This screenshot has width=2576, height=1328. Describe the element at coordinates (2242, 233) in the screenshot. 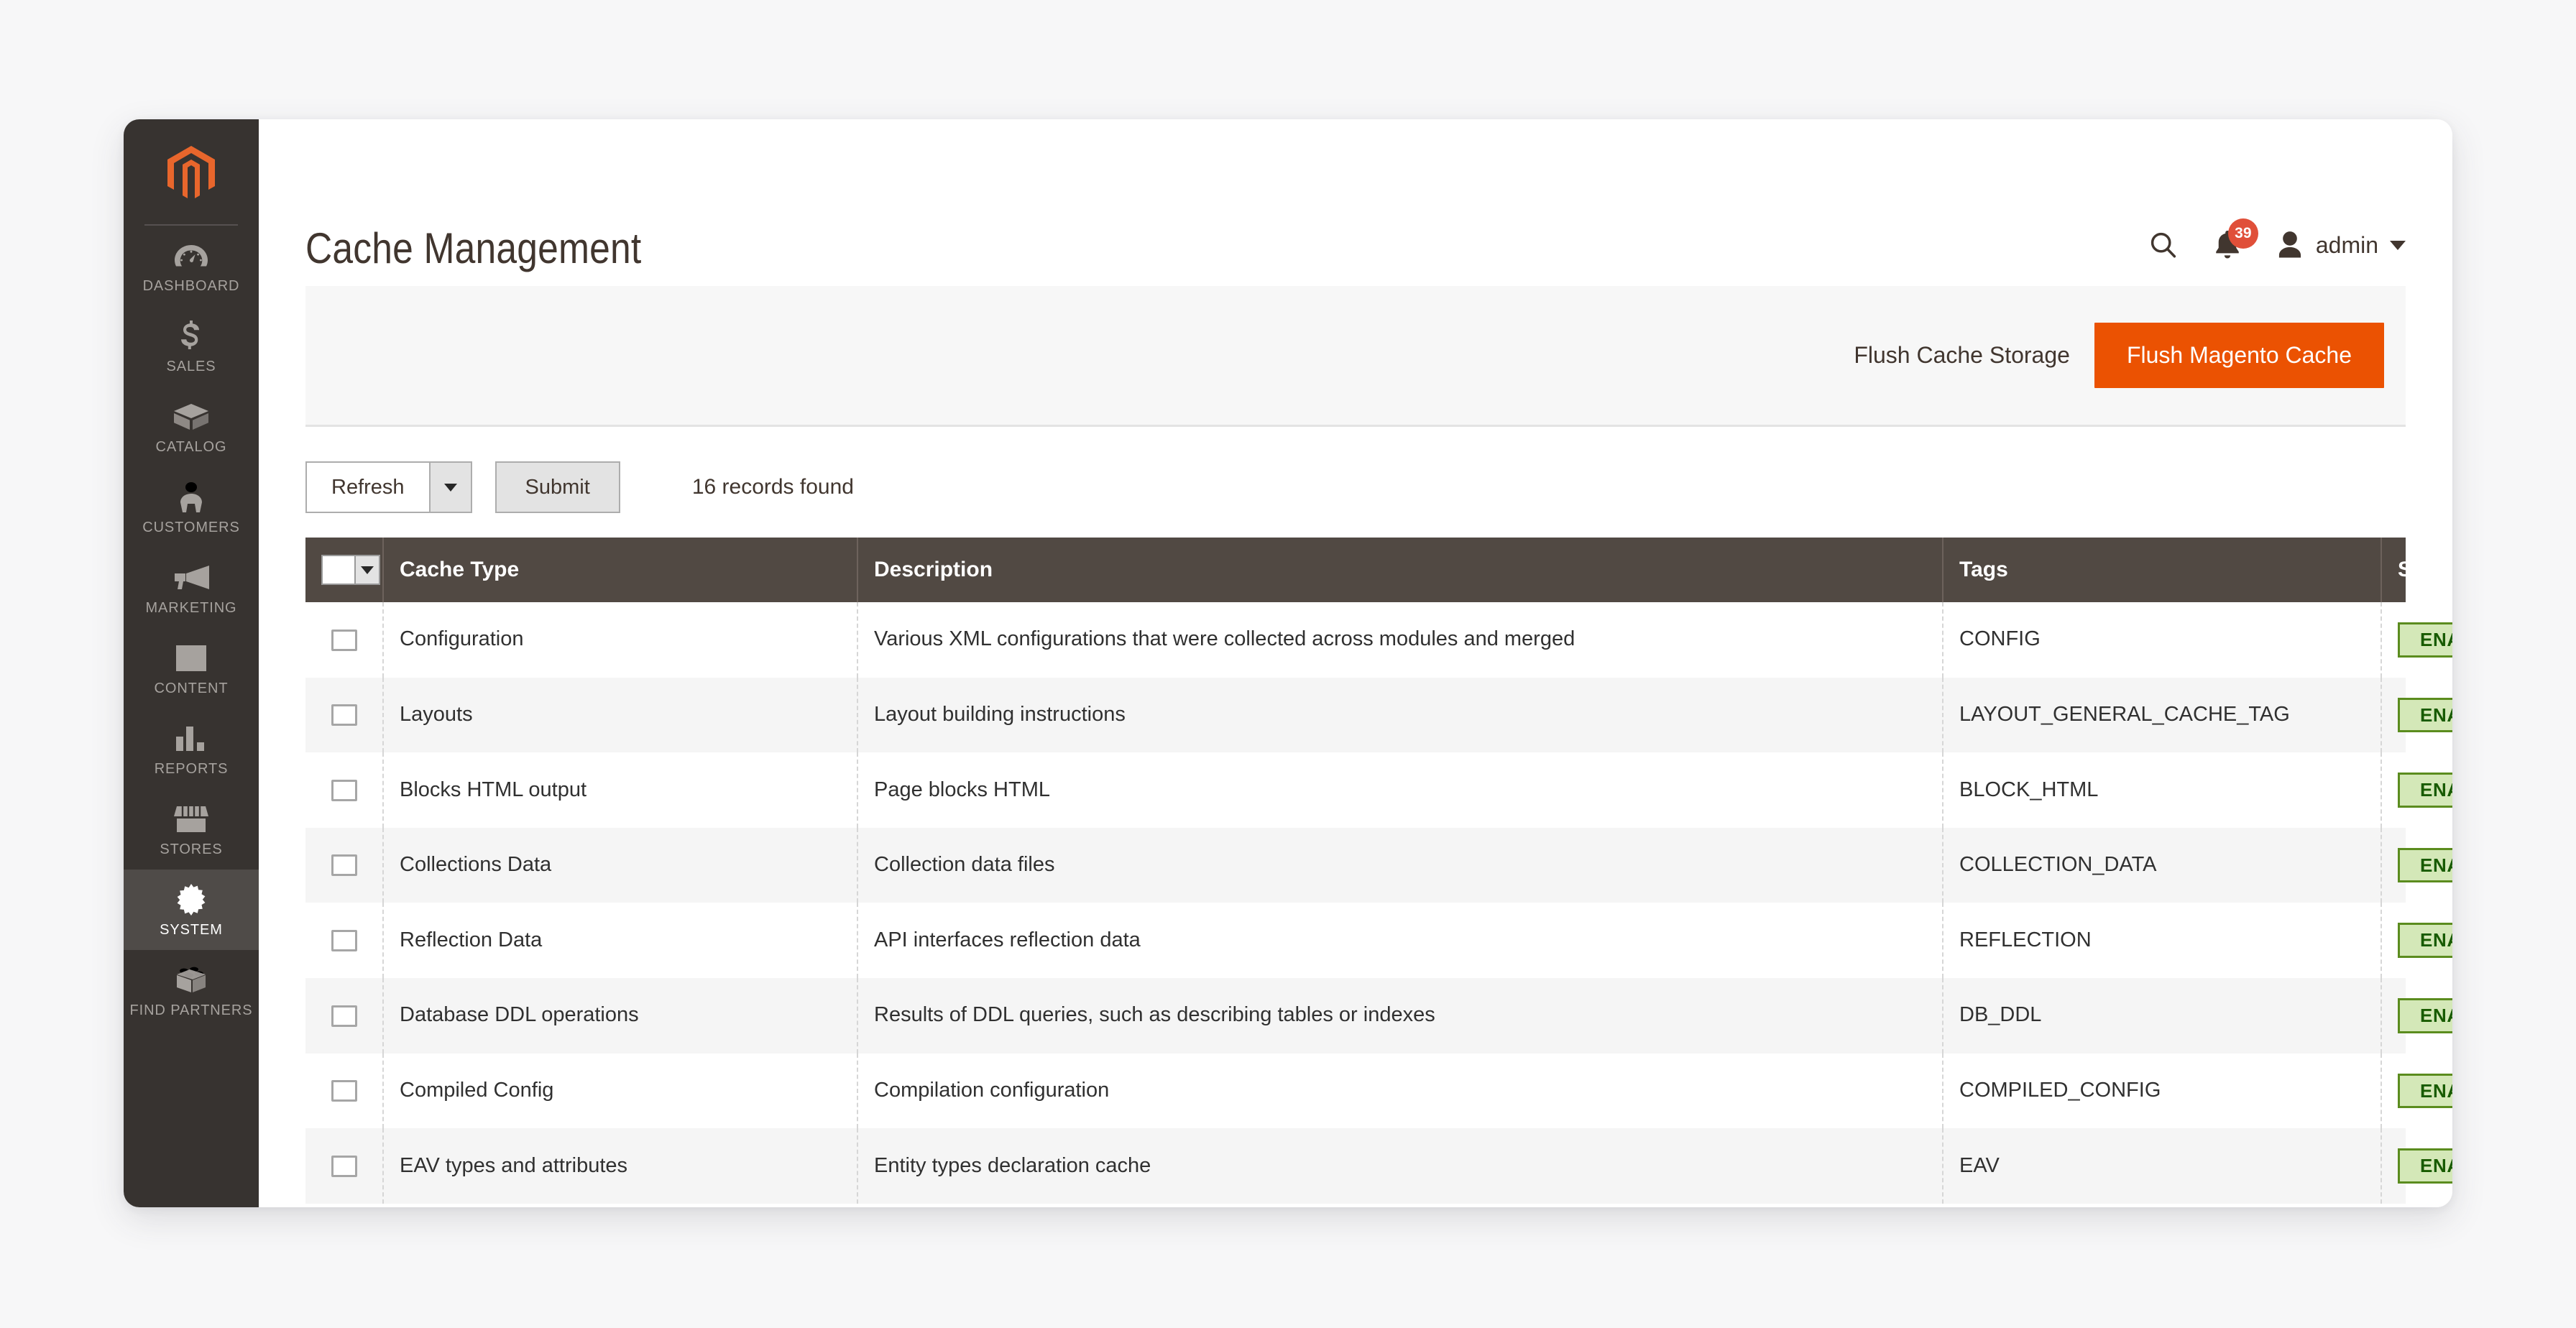

I see `notification-count-badge: 39` at that location.